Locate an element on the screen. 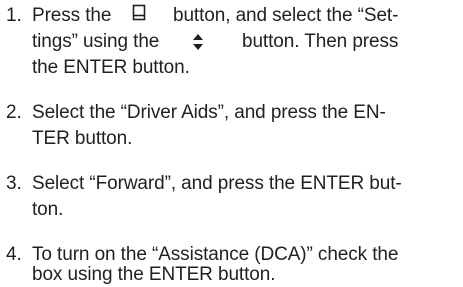 Image resolution: width=463 pixels, height=287 pixels. step-text: TER button. is located at coordinates (82, 138).